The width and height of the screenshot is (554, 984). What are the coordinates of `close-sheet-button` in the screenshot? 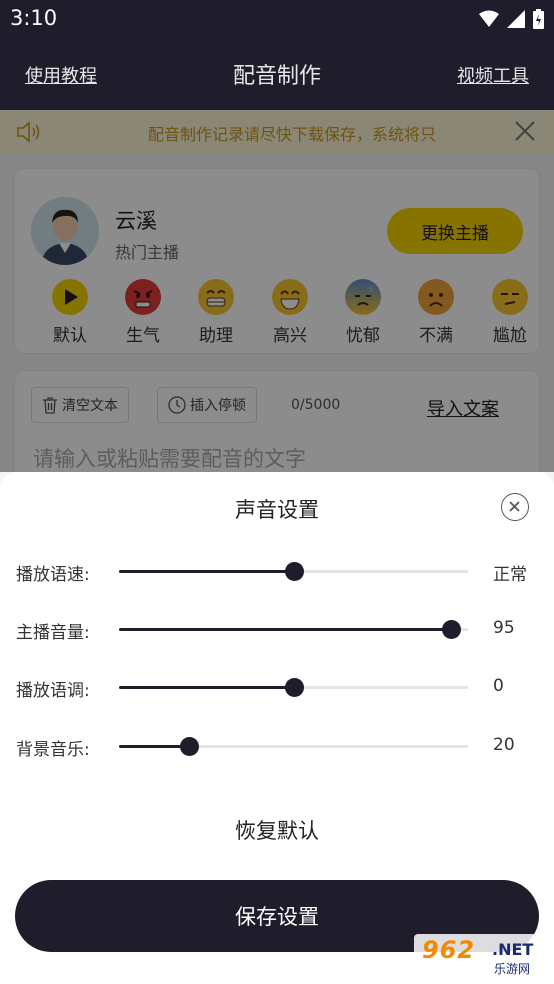 It's located at (515, 507).